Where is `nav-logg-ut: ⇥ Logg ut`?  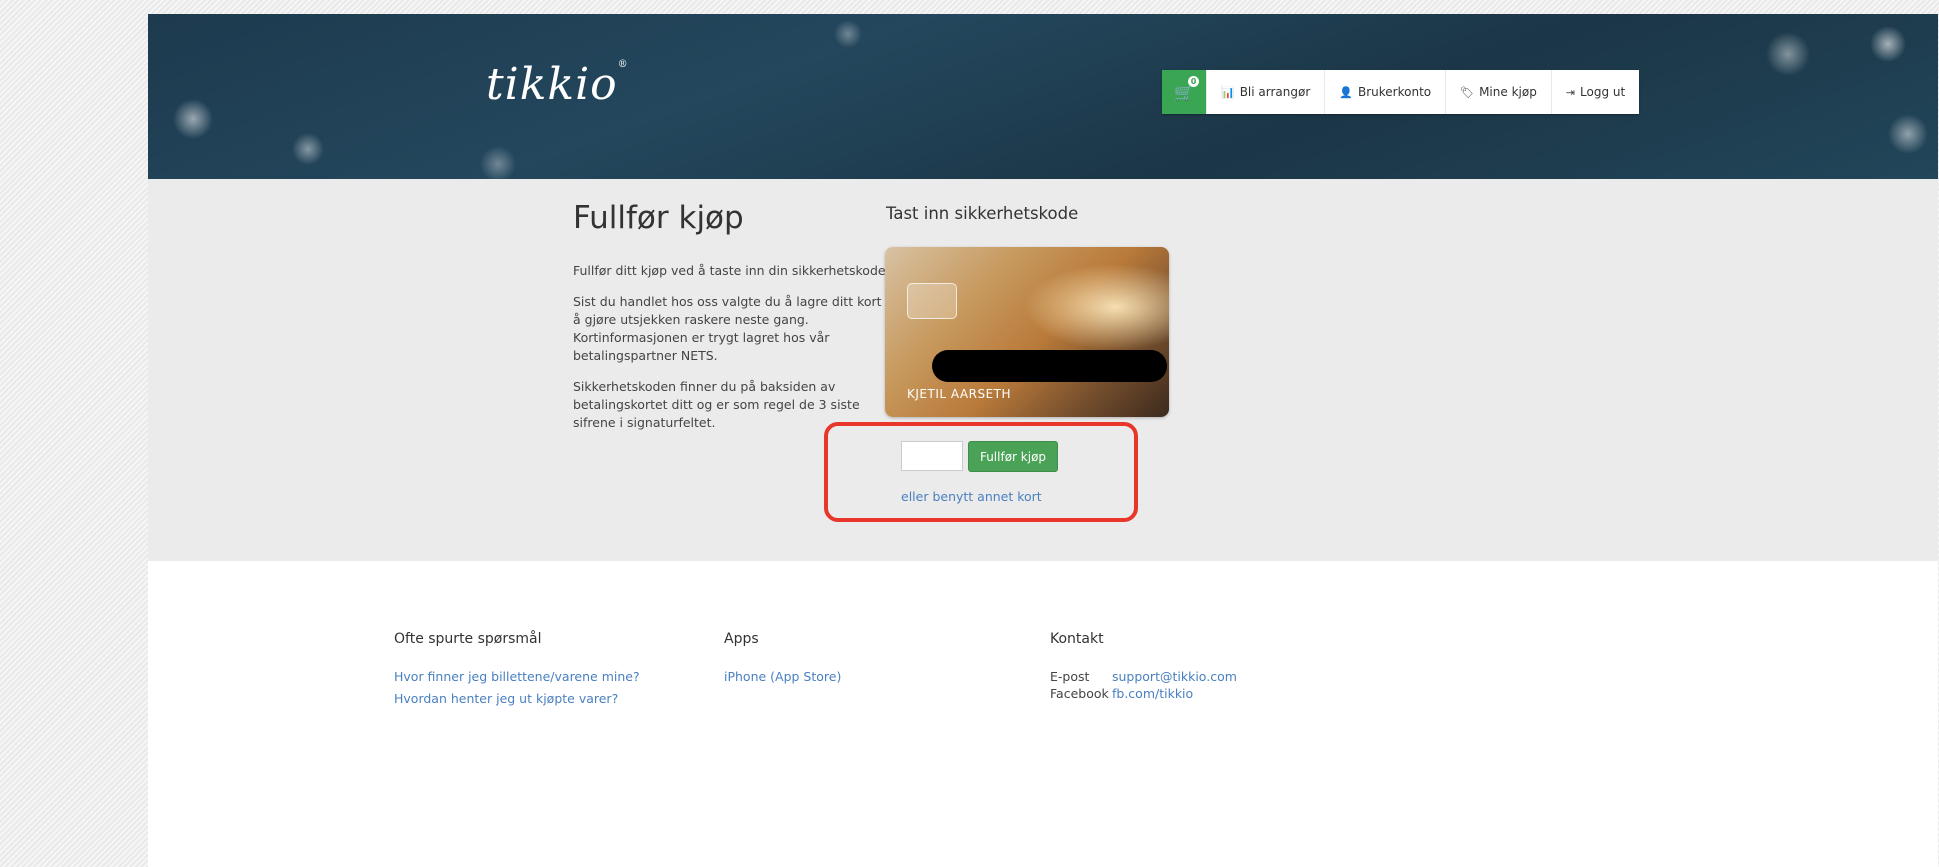 nav-logg-ut: ⇥ Logg ut is located at coordinates (1594, 92).